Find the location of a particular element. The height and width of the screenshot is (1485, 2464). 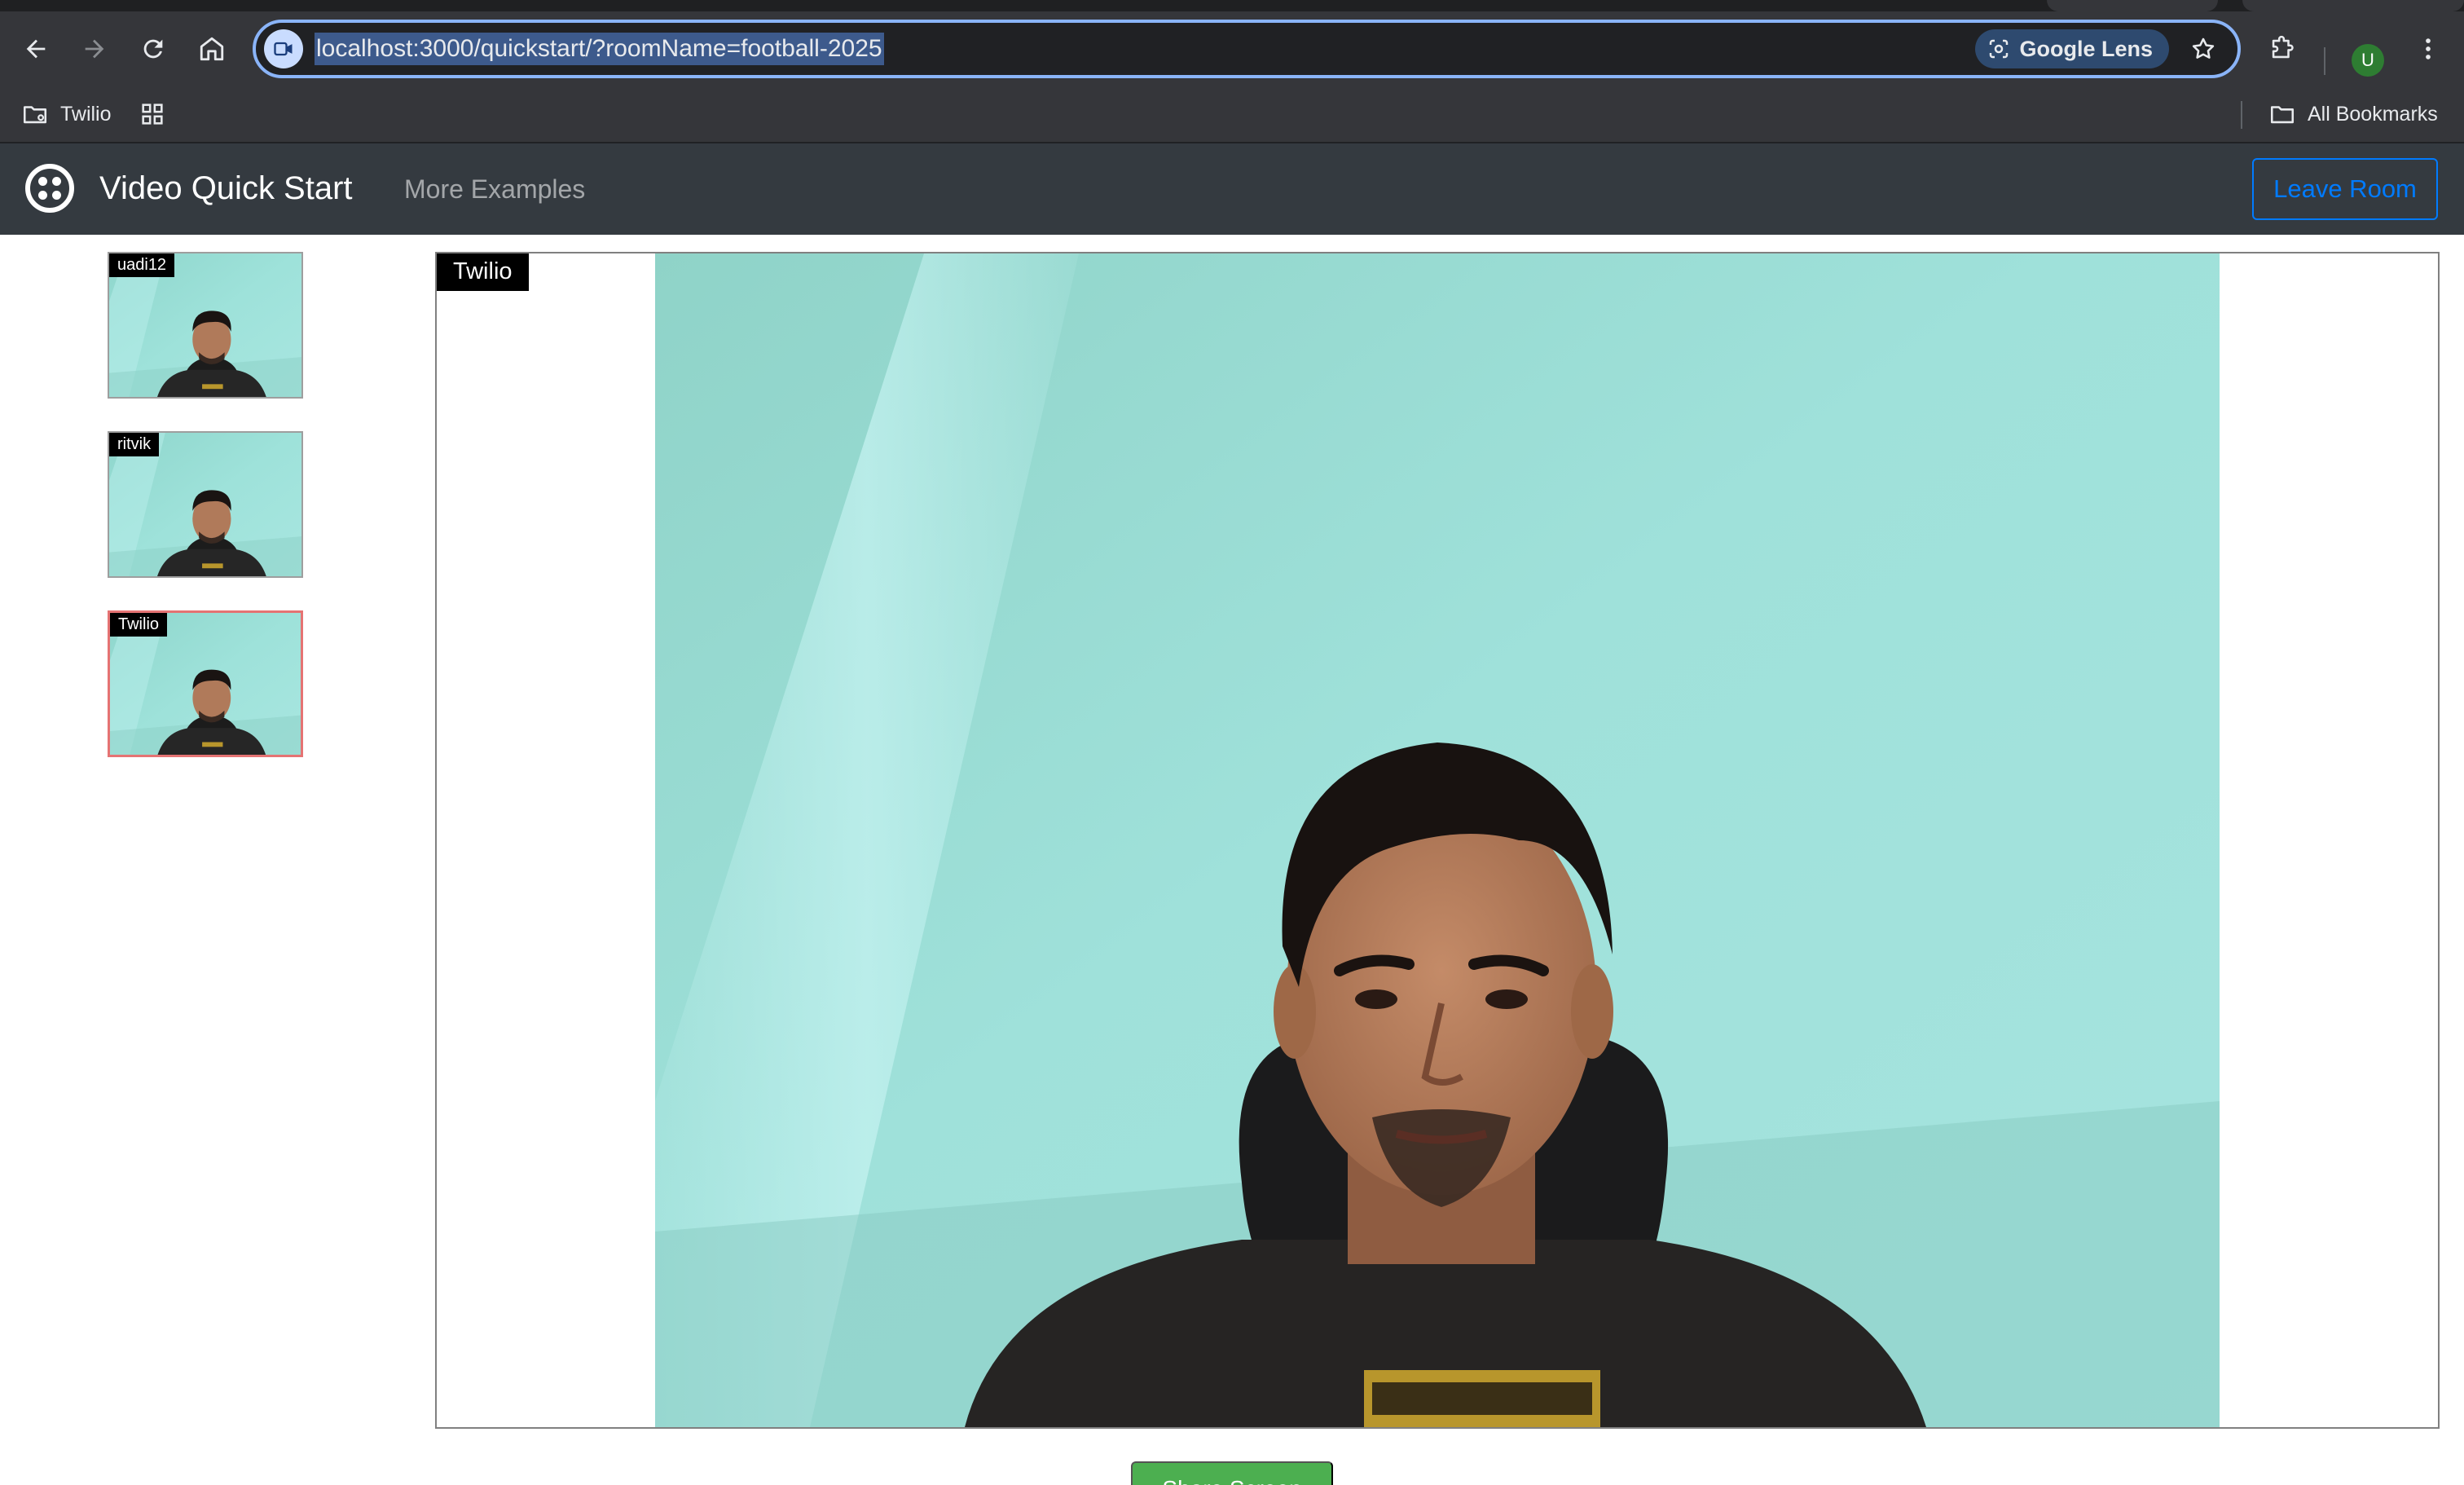

participant-thumbnail: ritvik is located at coordinates (205, 505).